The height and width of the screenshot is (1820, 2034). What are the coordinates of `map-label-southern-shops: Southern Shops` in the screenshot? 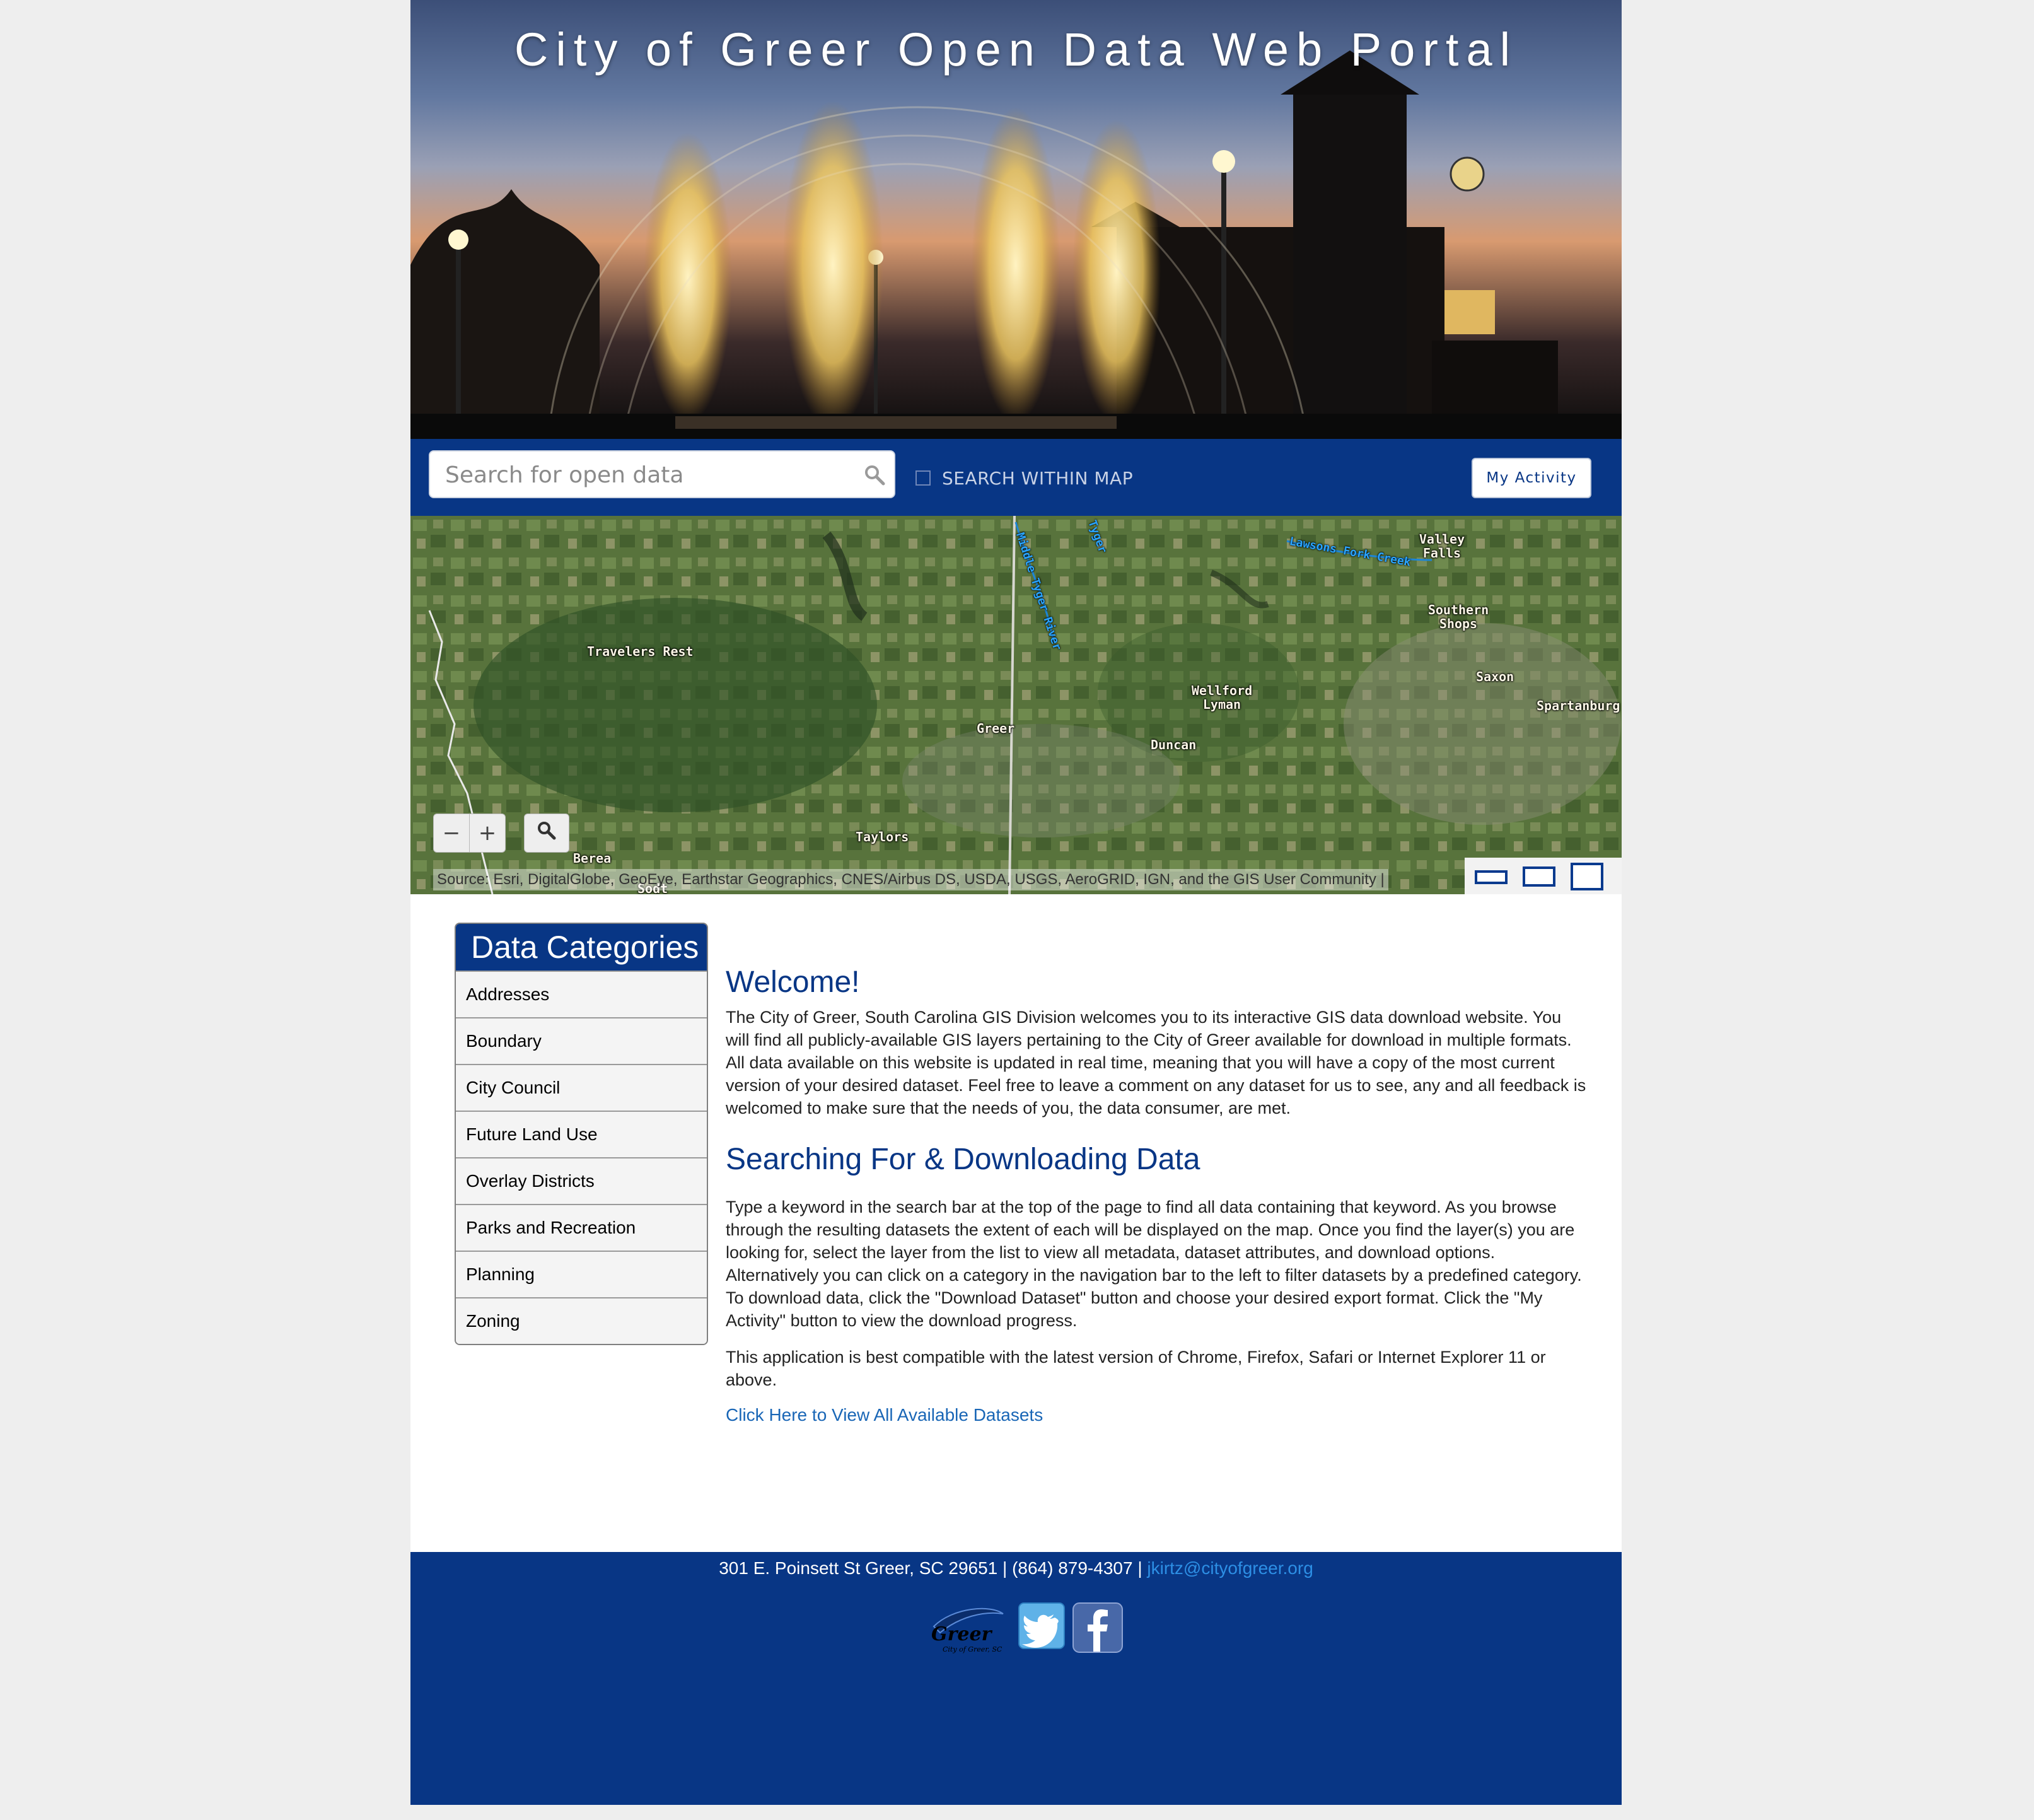 It's located at (1458, 616).